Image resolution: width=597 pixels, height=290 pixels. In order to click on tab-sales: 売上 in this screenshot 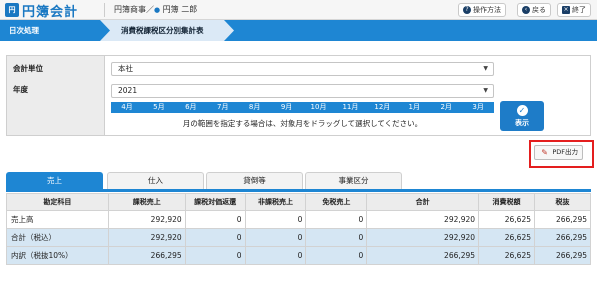, I will do `click(54, 180)`.